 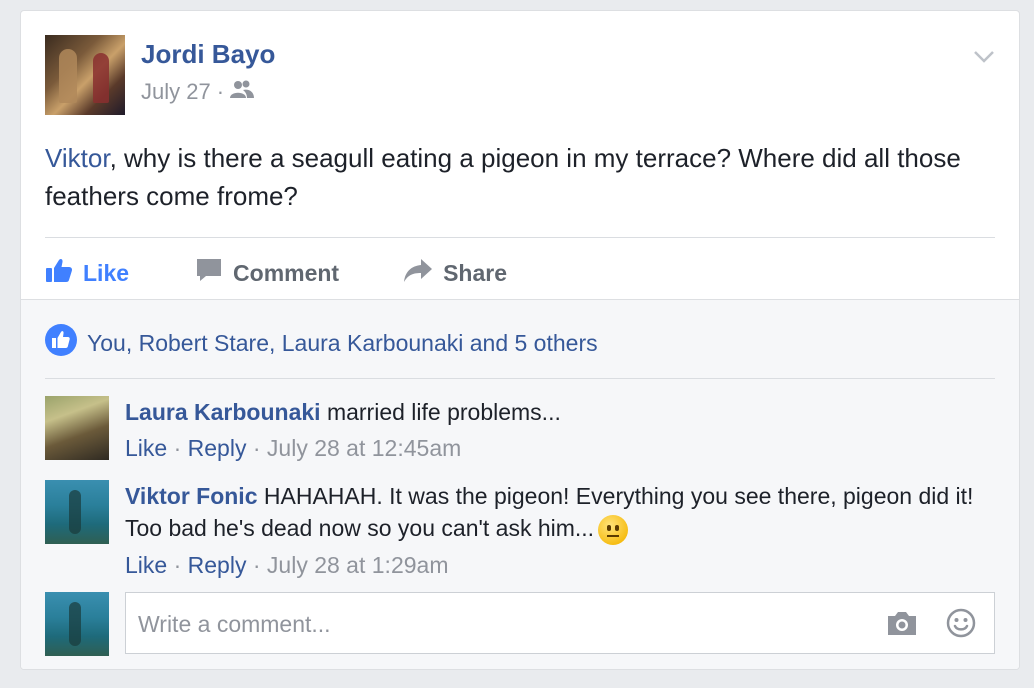 What do you see at coordinates (223, 412) in the screenshot?
I see `comment-author: Laura Karbounaki` at bounding box center [223, 412].